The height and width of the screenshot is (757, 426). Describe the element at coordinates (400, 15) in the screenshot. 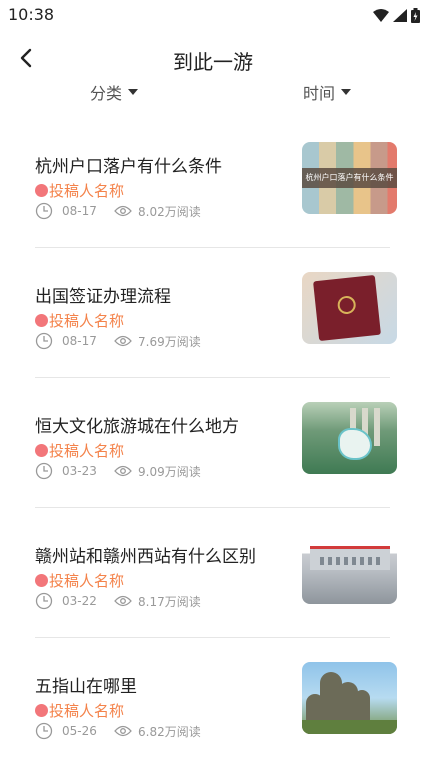

I see `signal-icon` at that location.